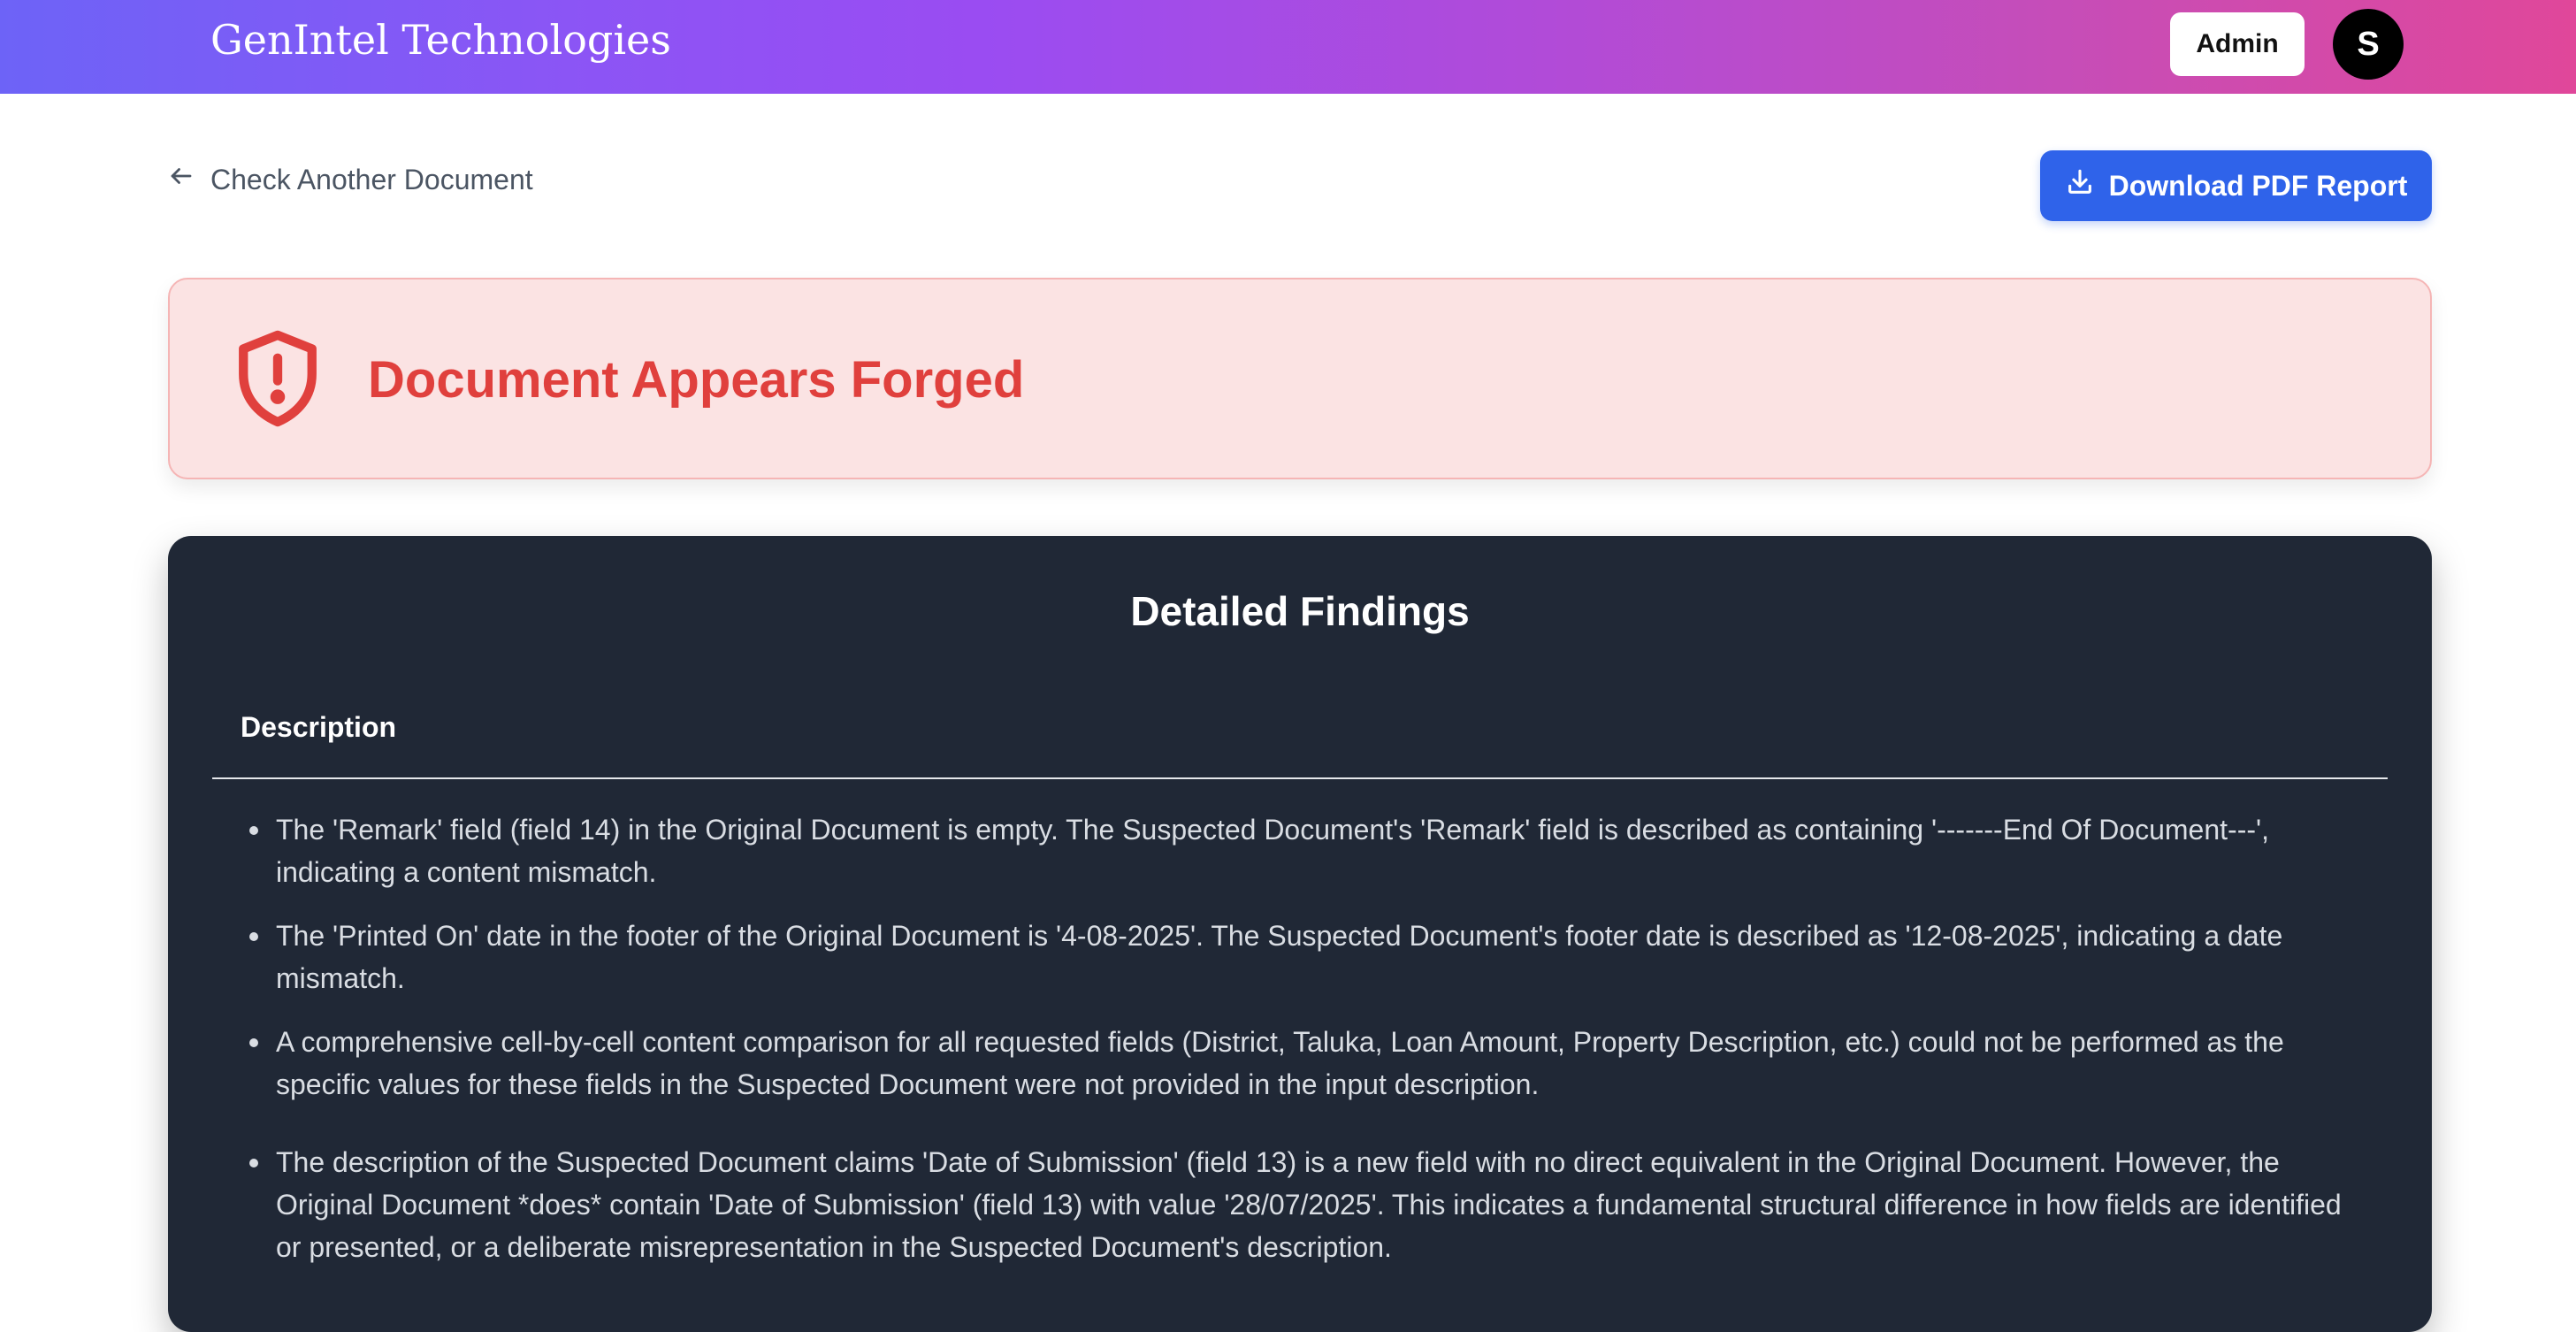 Image resolution: width=2576 pixels, height=1332 pixels. What do you see at coordinates (2368, 44) in the screenshot?
I see `user-avatar: S` at bounding box center [2368, 44].